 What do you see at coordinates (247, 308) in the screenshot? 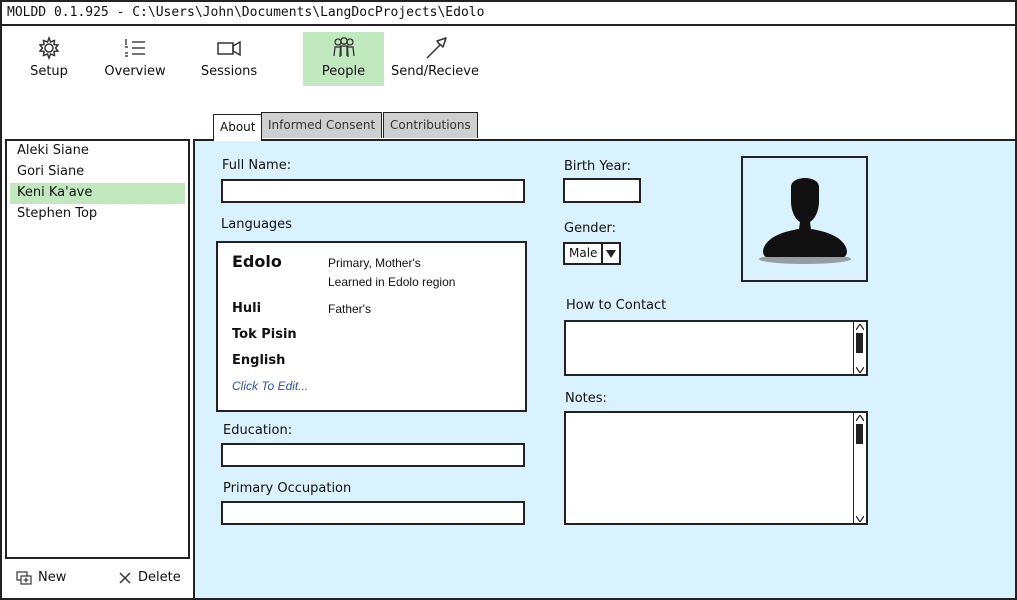
I see `language-name: Huli` at bounding box center [247, 308].